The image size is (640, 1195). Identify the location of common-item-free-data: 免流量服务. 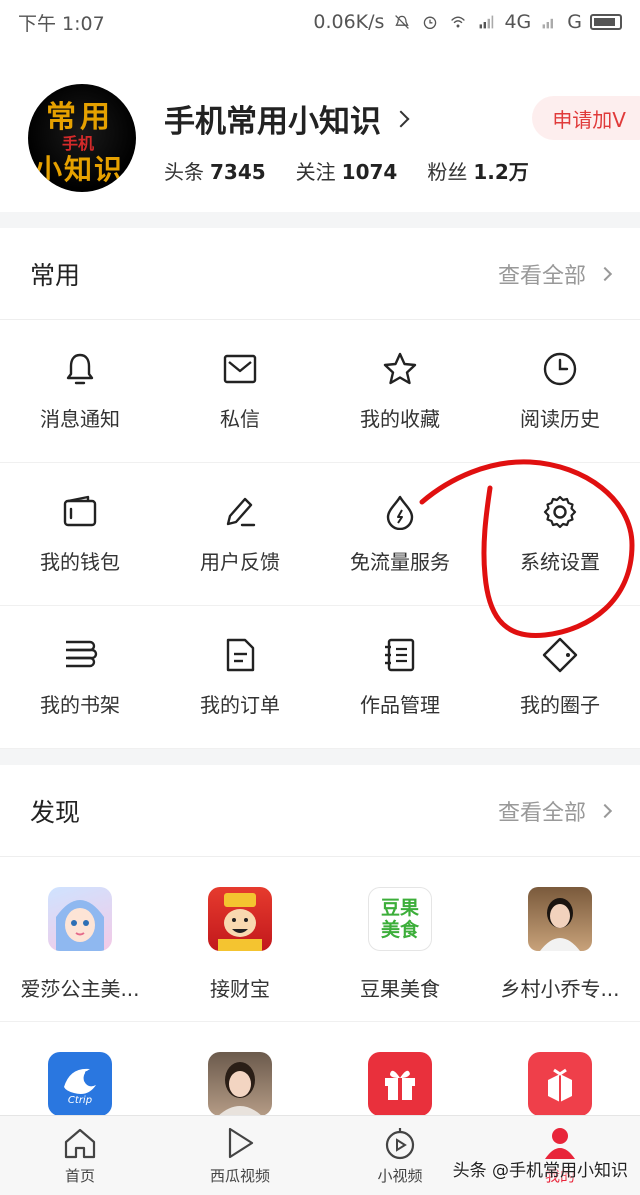
(400, 534).